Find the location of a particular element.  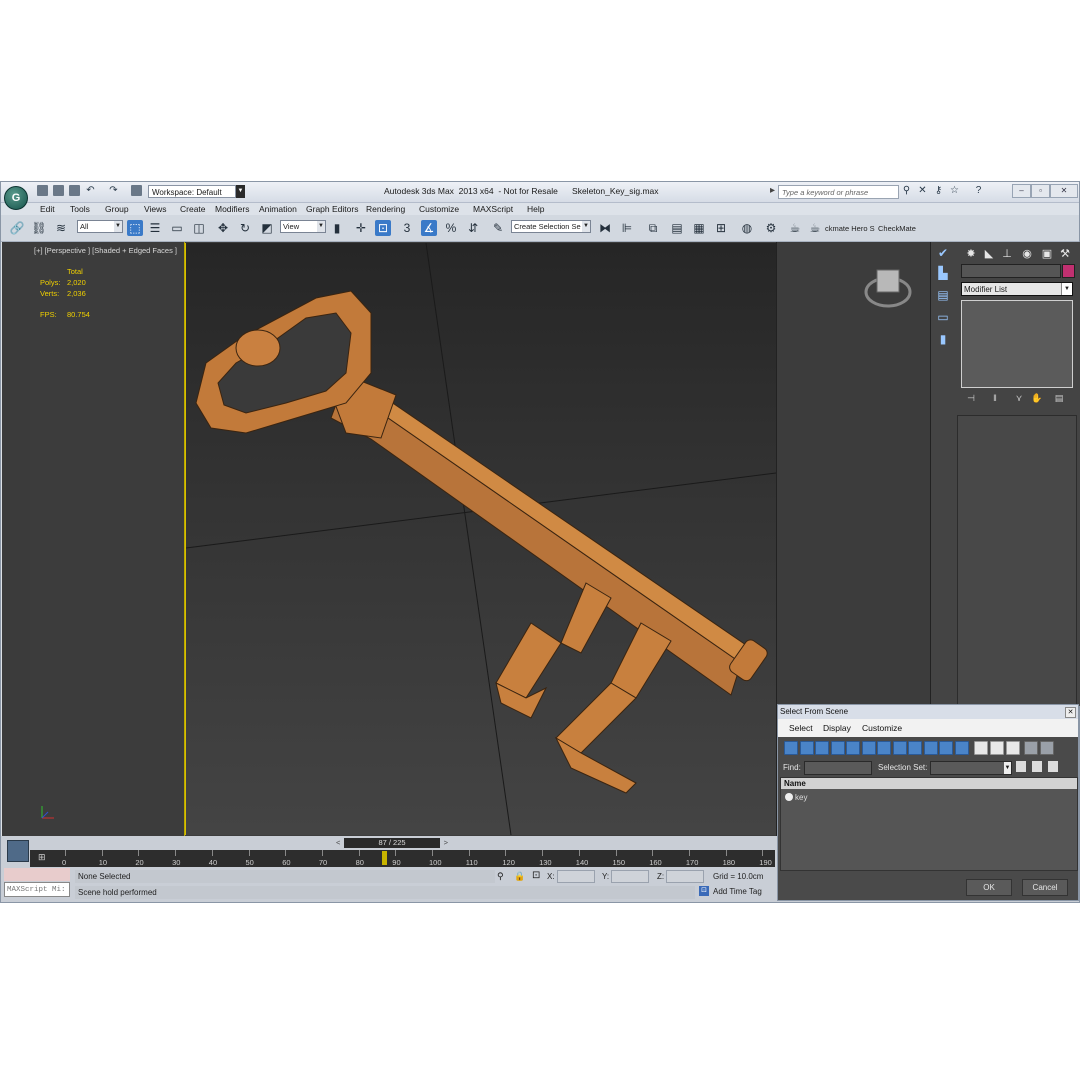

link-icon: 🔗 is located at coordinates (17, 228).